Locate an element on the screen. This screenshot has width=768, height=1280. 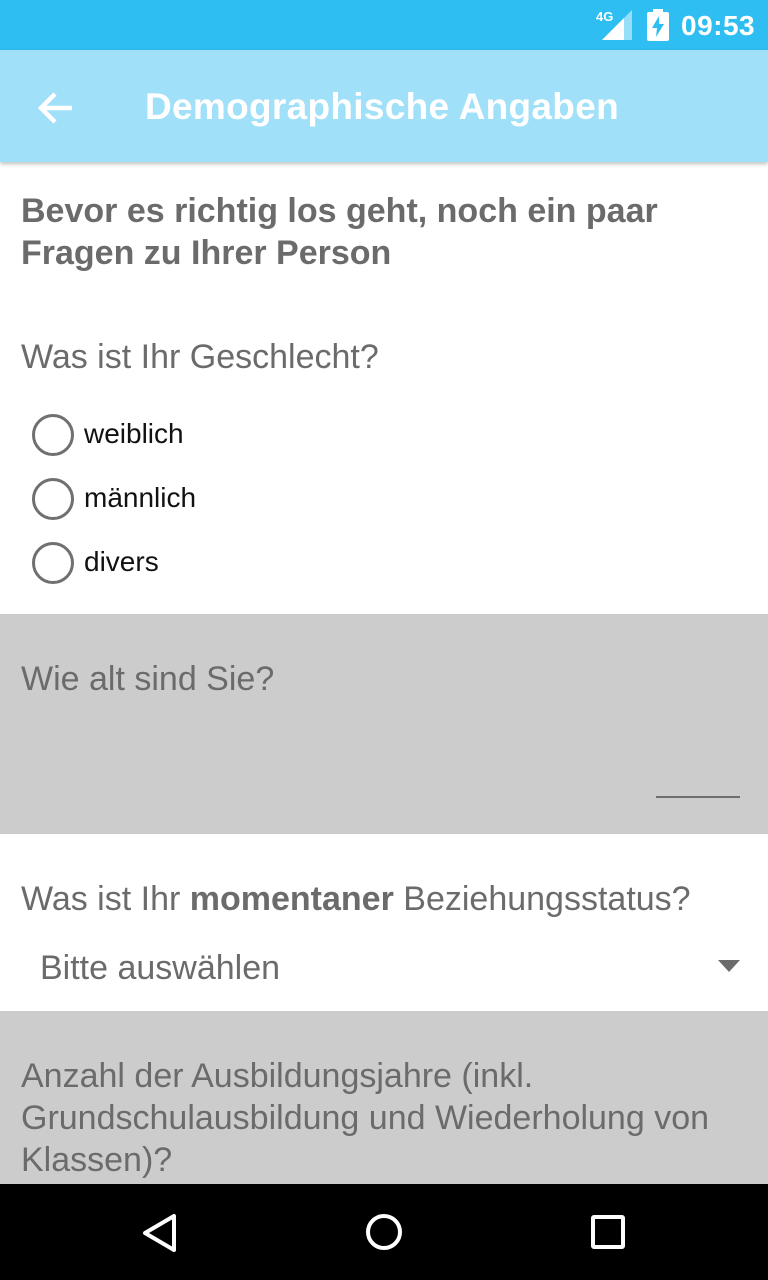
page-title: Demographische Angaben is located at coordinates (382, 106).